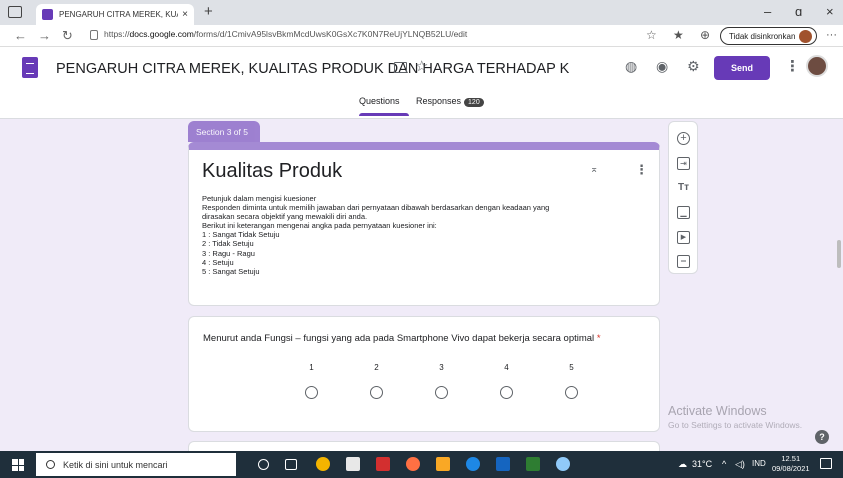  I want to click on description-line: 4 : Setuju, so click(218, 262).